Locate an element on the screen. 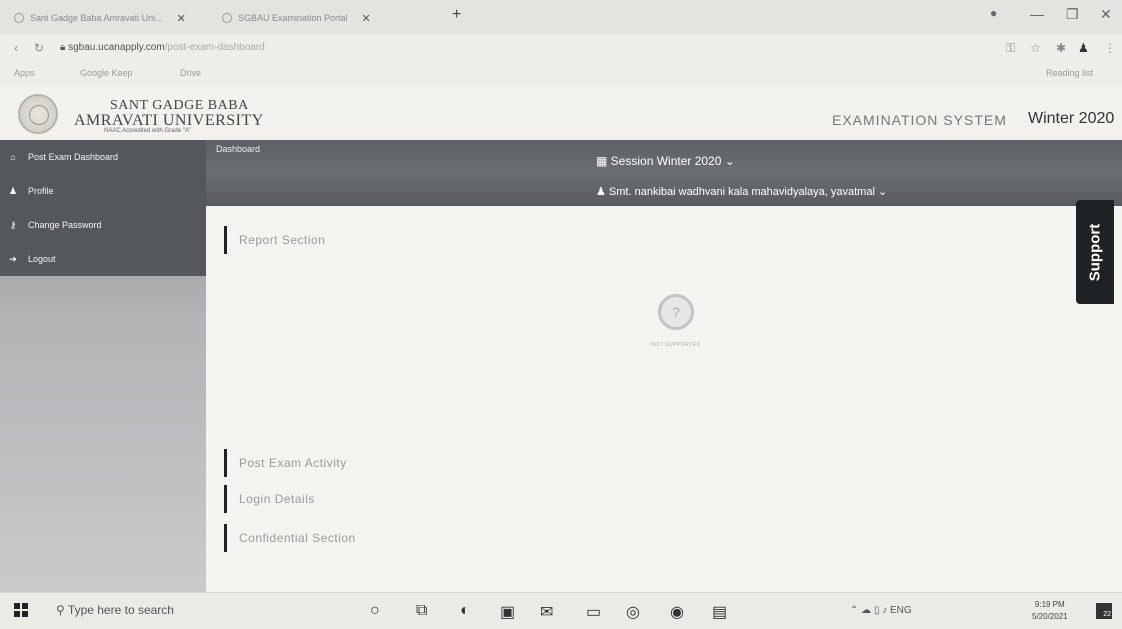  windows-start-icon is located at coordinates (21, 610).